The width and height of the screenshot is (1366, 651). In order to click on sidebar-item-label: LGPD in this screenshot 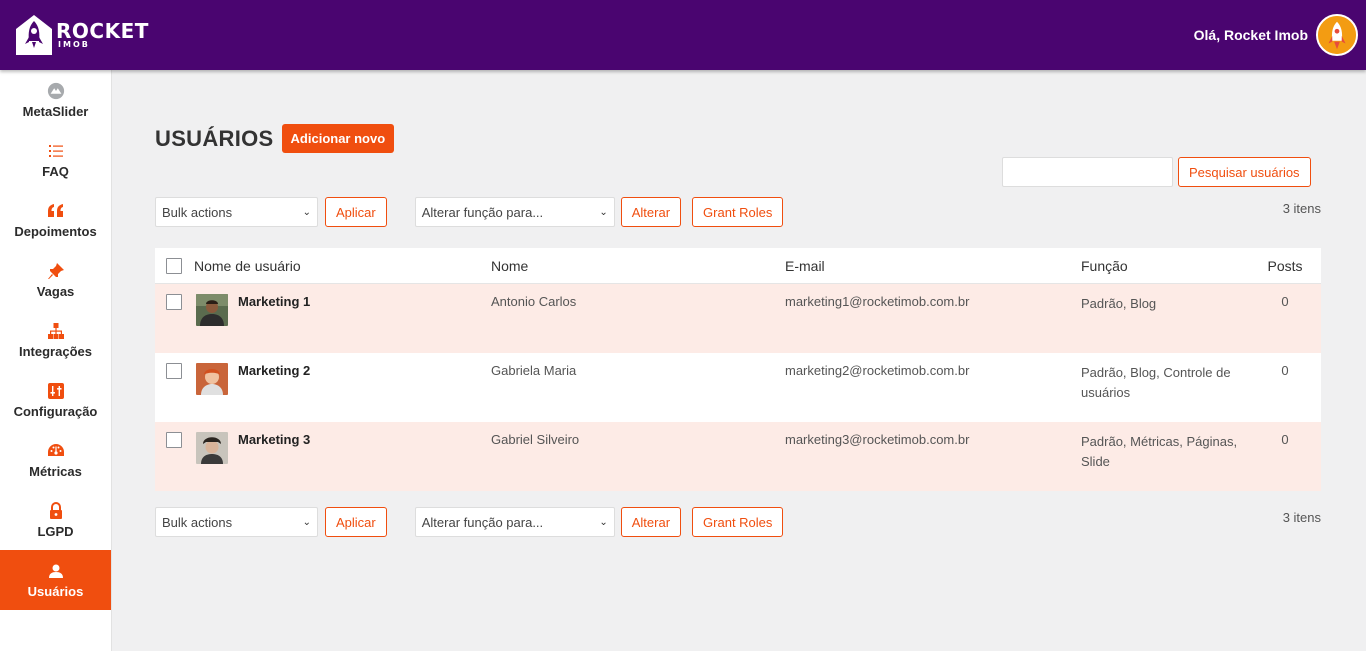, I will do `click(55, 531)`.